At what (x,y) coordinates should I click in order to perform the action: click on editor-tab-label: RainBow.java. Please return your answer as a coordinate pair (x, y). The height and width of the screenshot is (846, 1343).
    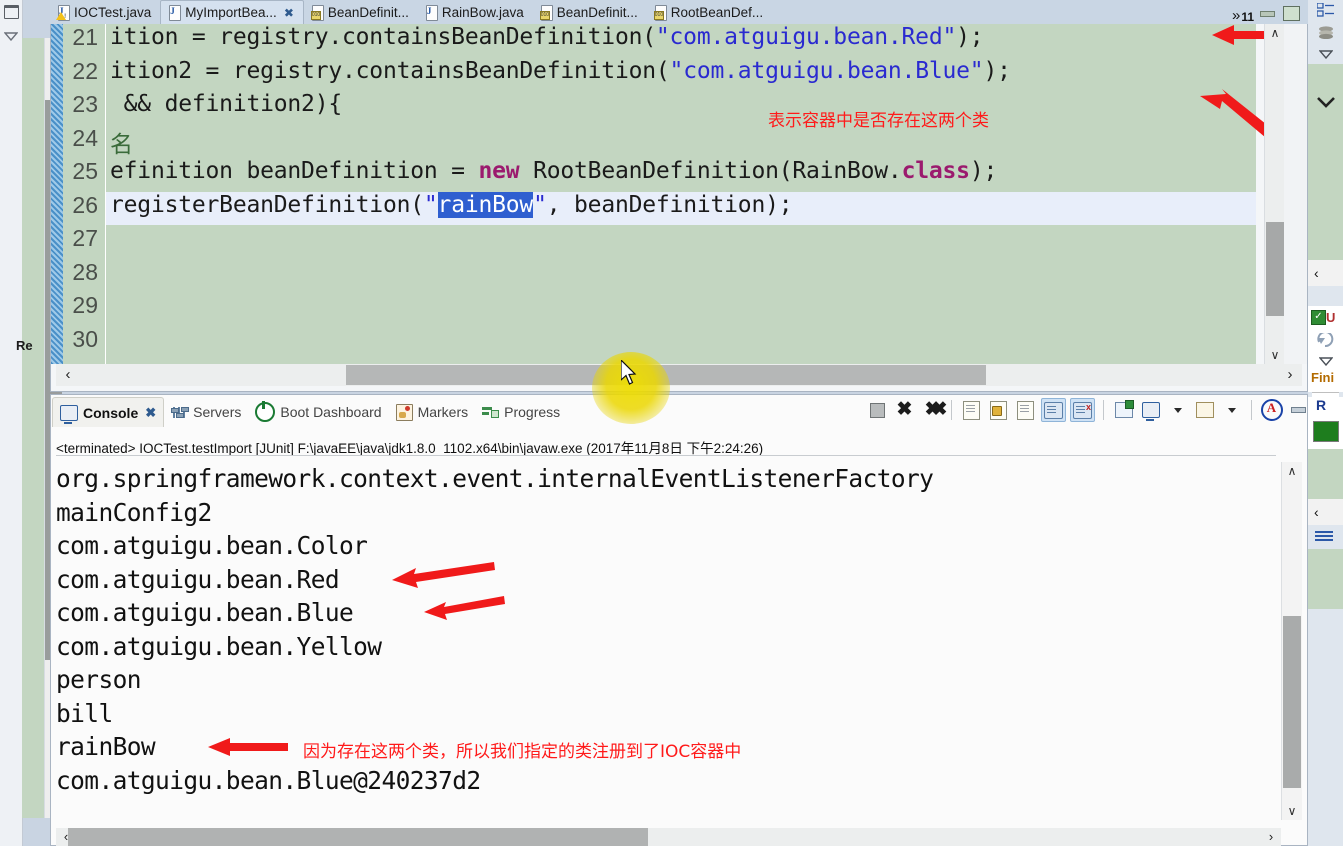
    Looking at the image, I should click on (482, 12).